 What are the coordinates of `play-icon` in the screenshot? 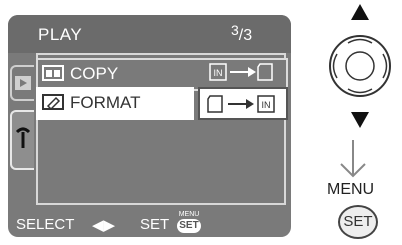 It's located at (23, 83).